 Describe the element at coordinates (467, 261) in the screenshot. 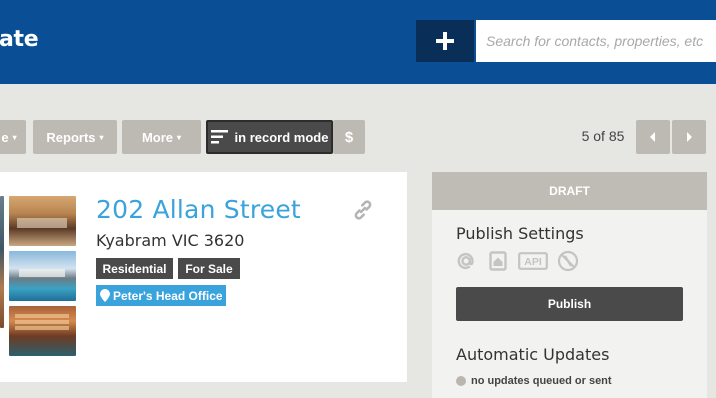

I see `email-icon` at that location.